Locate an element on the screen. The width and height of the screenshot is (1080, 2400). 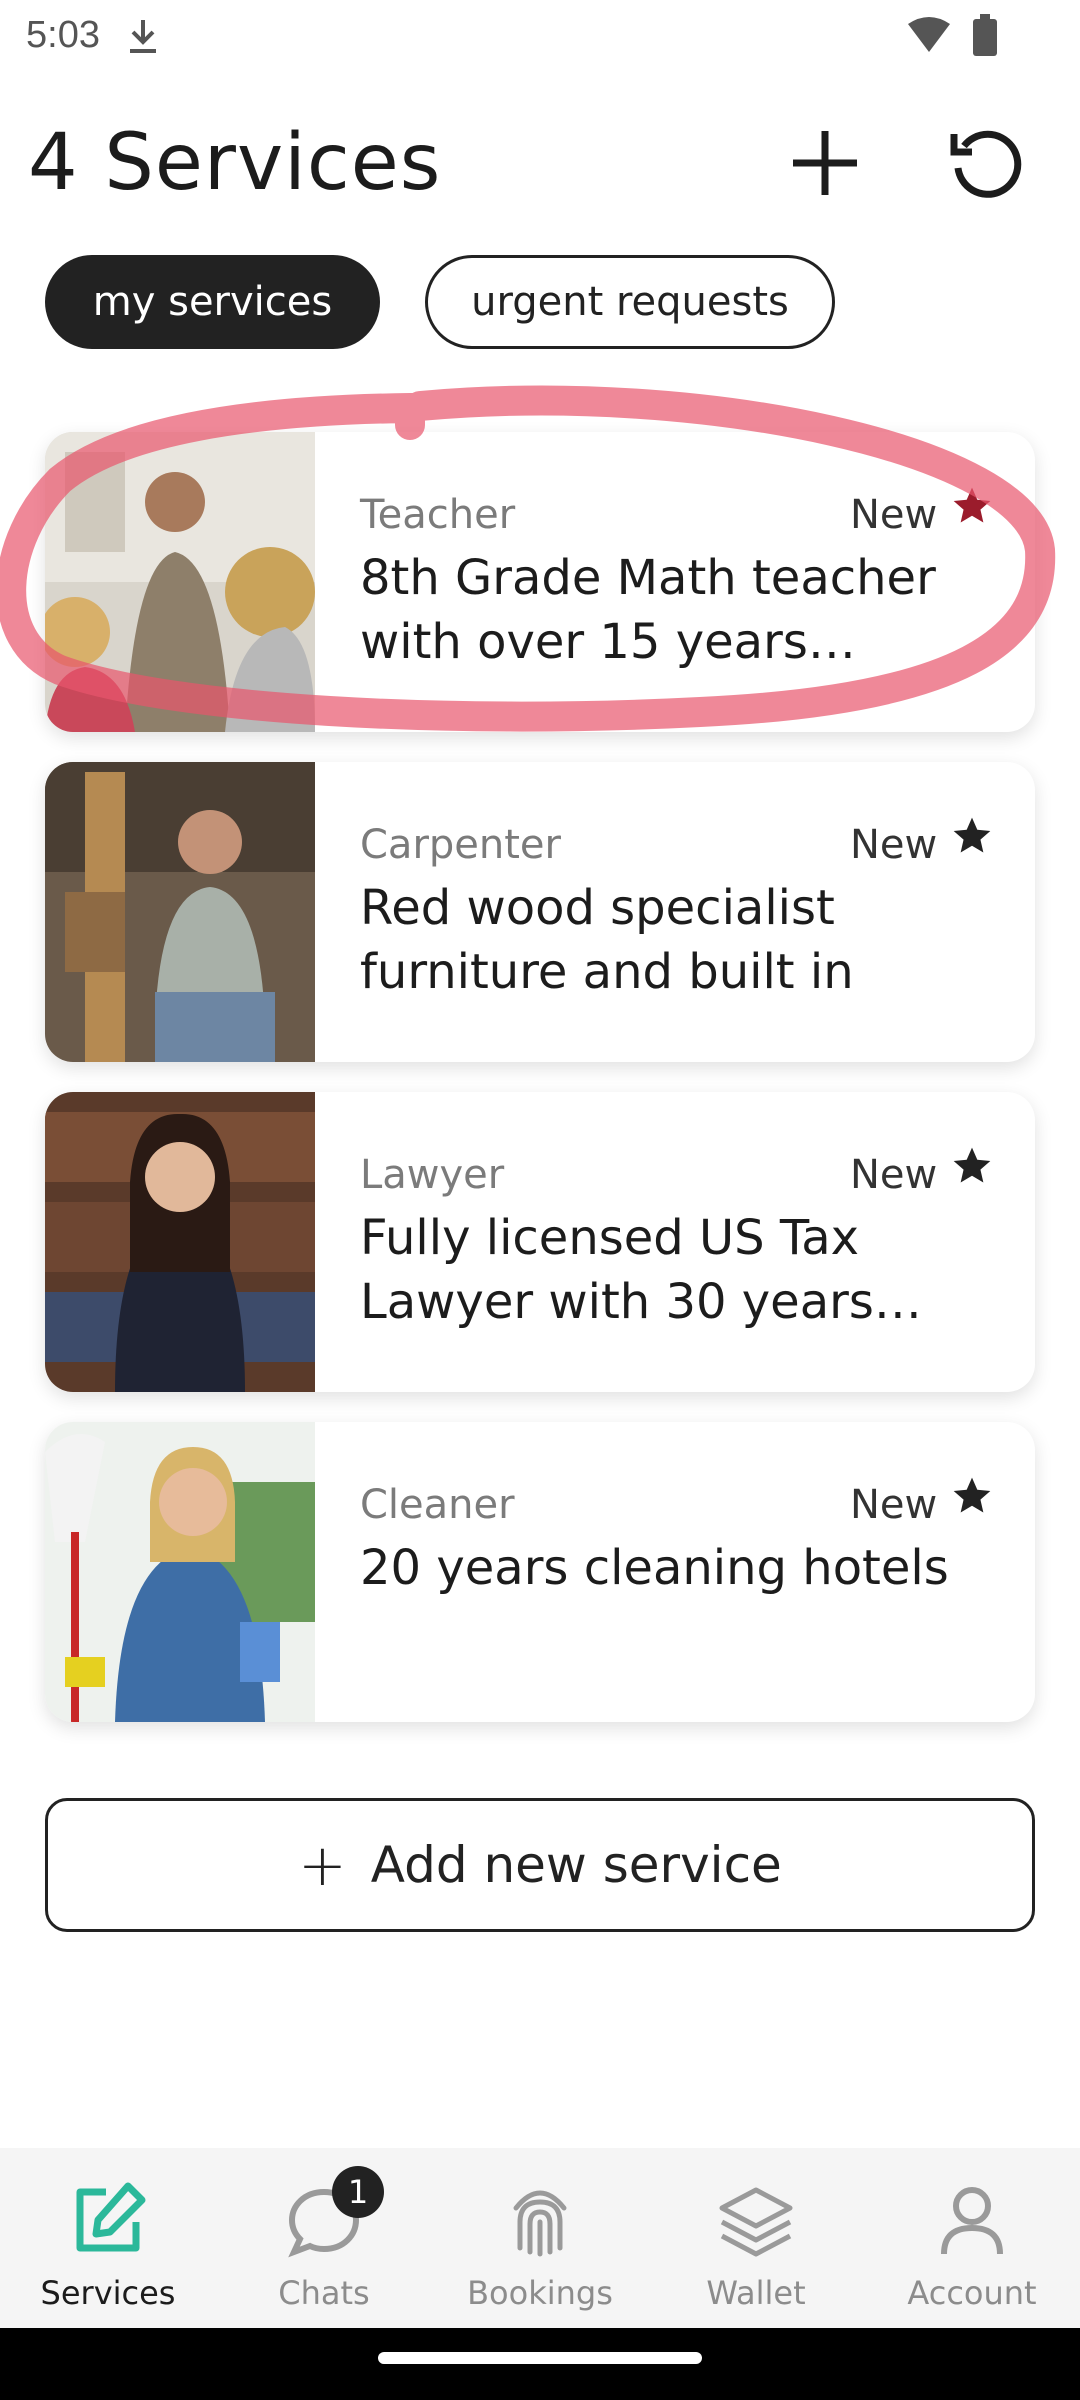
nav-wallet: Wallet is located at coordinates (756, 2238).